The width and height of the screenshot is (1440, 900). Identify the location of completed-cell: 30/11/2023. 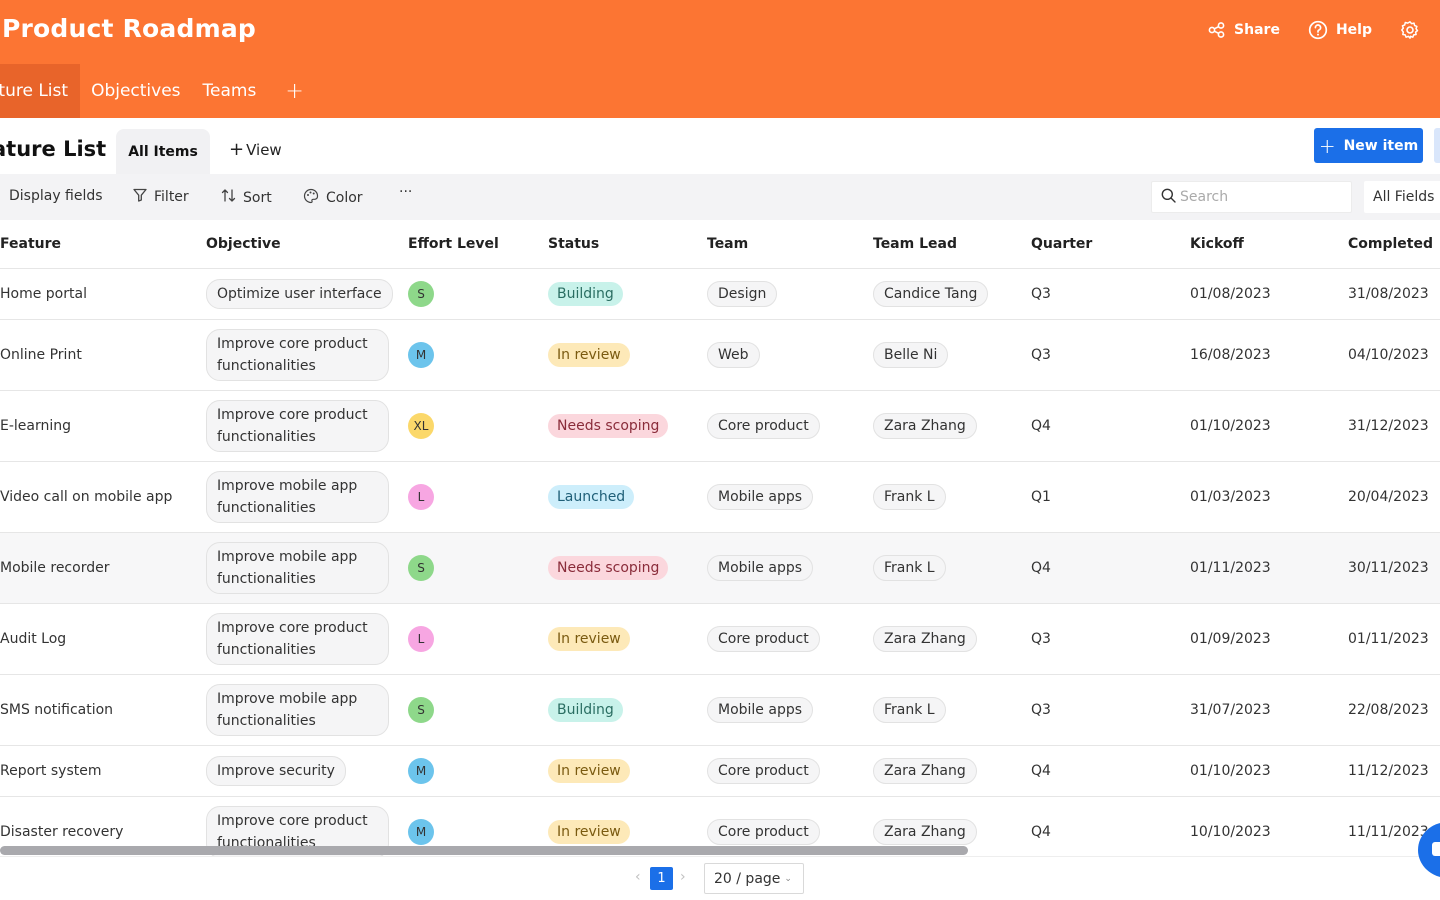
(1394, 568).